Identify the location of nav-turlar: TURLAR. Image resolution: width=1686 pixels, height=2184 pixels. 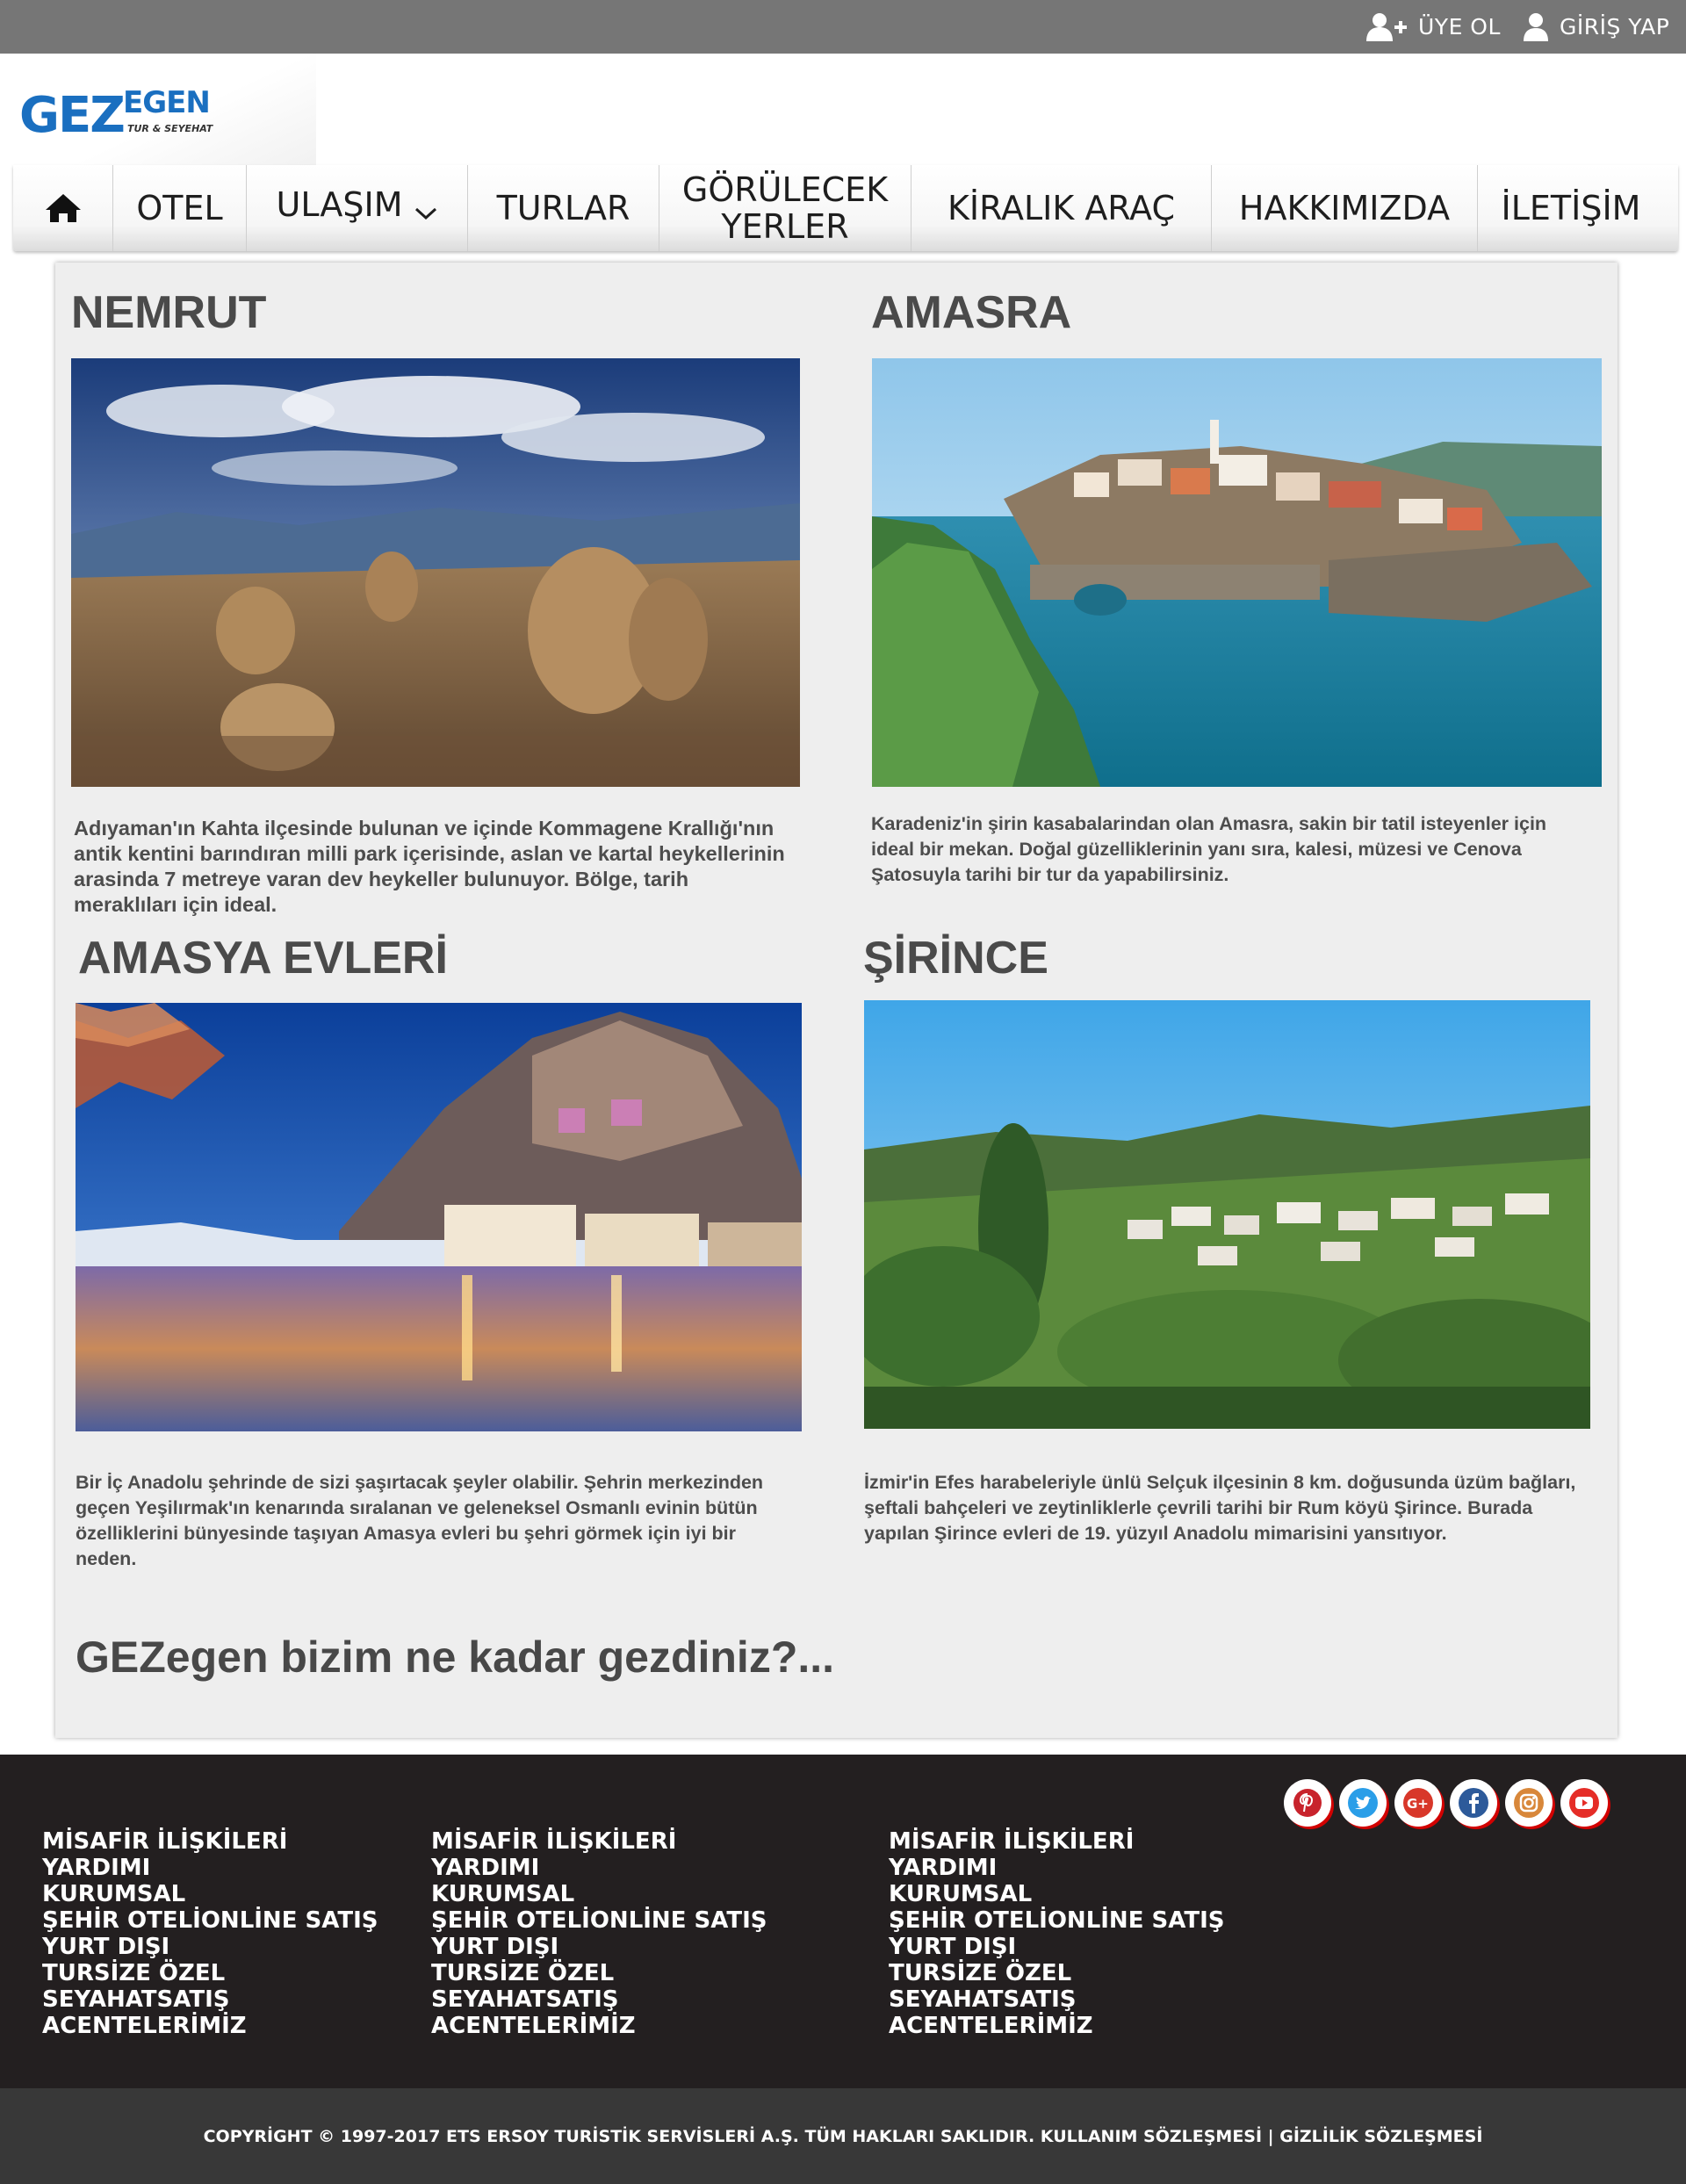
(564, 208).